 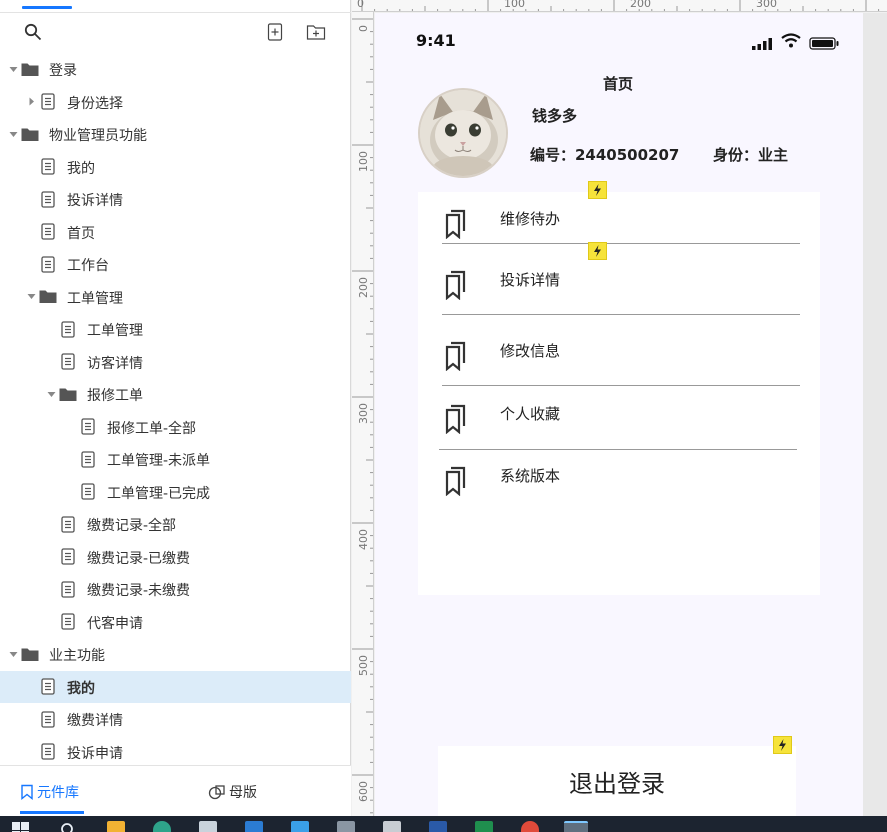 What do you see at coordinates (555, 116) in the screenshot?
I see `user-name: 钱多多` at bounding box center [555, 116].